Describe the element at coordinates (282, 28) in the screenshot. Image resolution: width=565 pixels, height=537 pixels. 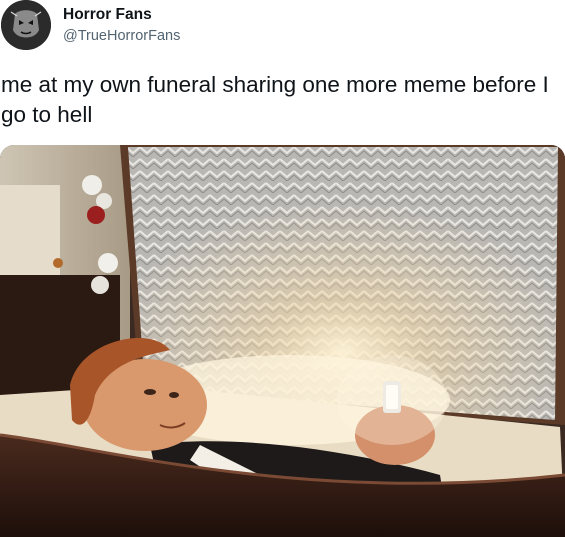
I see `tweet-header: Horror Fans @TrueHorrorFans` at that location.